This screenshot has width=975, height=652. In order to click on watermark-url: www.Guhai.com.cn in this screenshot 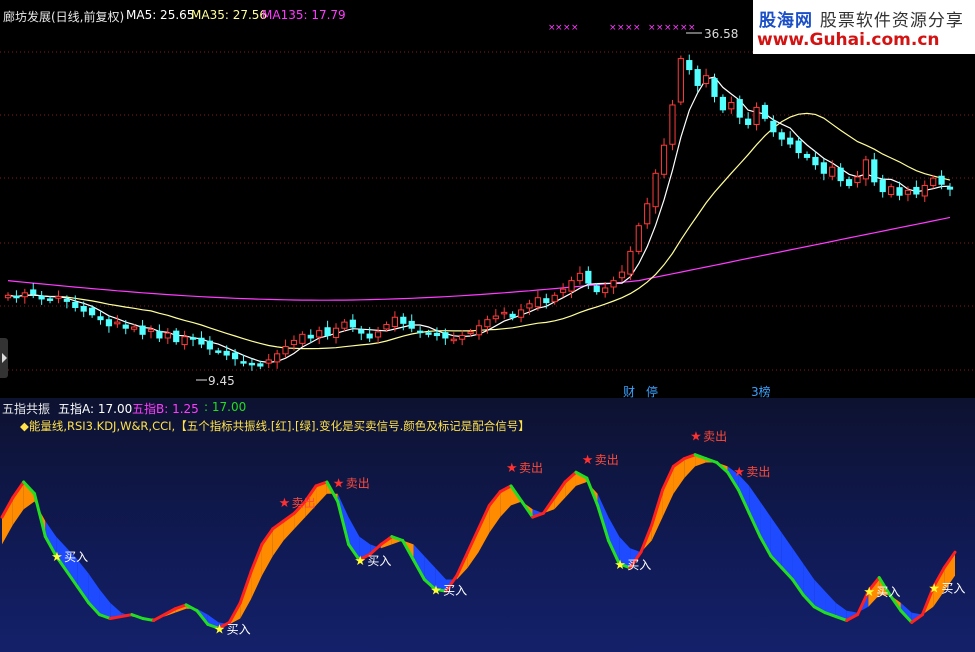, I will do `click(848, 40)`.